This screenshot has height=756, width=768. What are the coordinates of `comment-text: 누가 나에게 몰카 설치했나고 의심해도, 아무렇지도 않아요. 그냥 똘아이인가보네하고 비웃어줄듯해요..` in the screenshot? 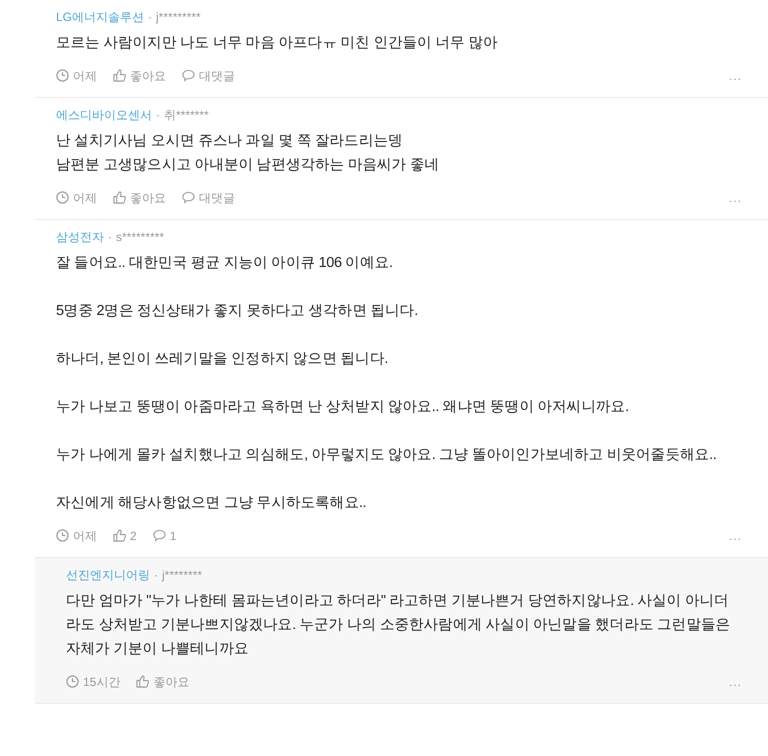 It's located at (387, 455).